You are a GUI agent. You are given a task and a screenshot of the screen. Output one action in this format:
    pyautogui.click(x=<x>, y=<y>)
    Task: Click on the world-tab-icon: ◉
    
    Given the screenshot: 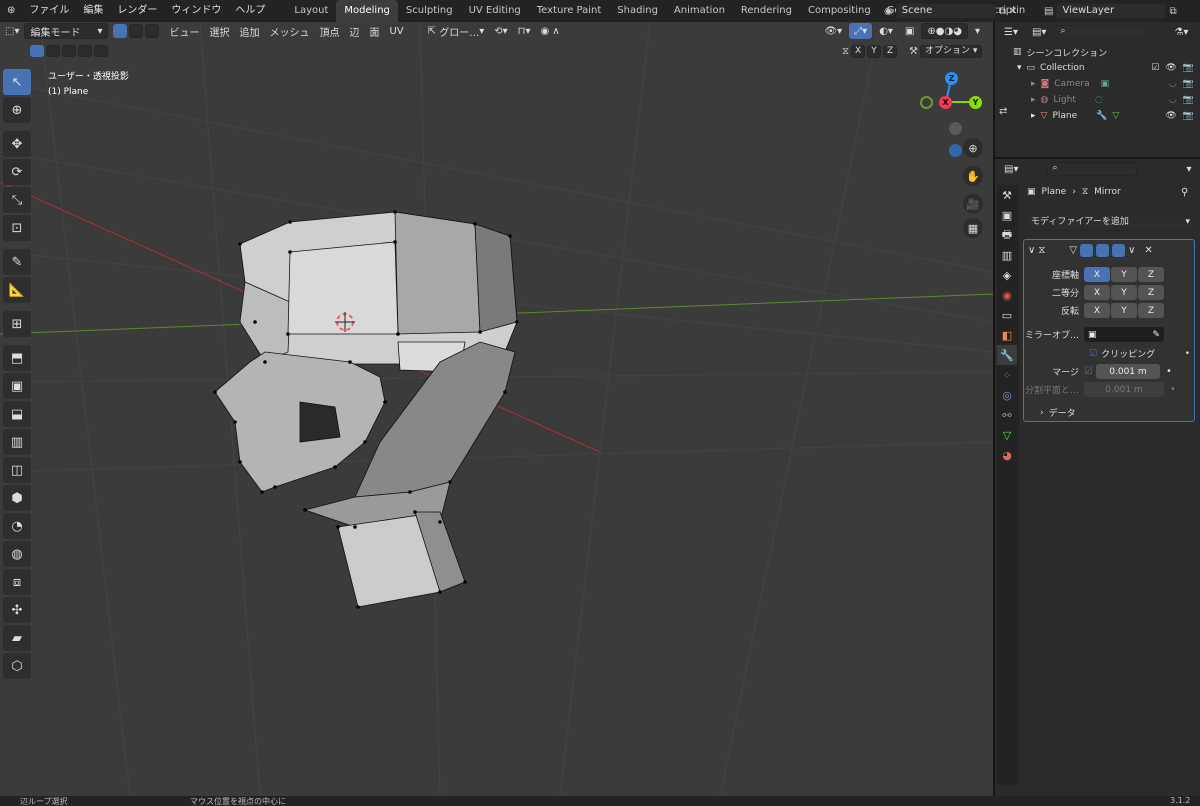 What is the action you would take?
    pyautogui.click(x=1007, y=295)
    